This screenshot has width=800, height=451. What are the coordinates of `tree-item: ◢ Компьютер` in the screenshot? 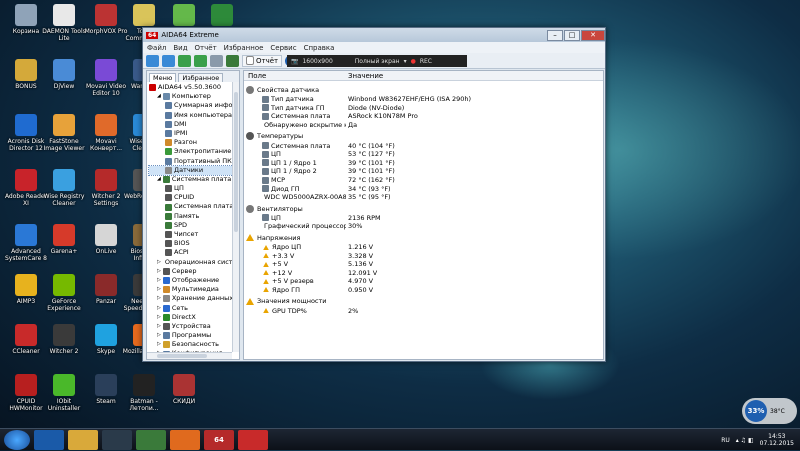 It's located at (193, 96).